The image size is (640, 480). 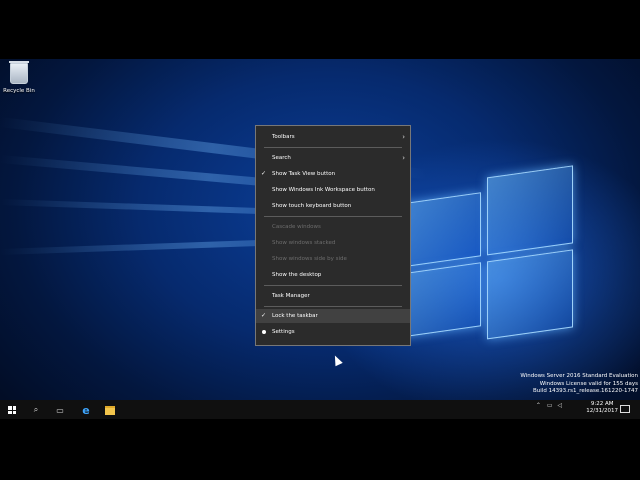 What do you see at coordinates (602, 404) in the screenshot?
I see `clock-time: 9:22 AM` at bounding box center [602, 404].